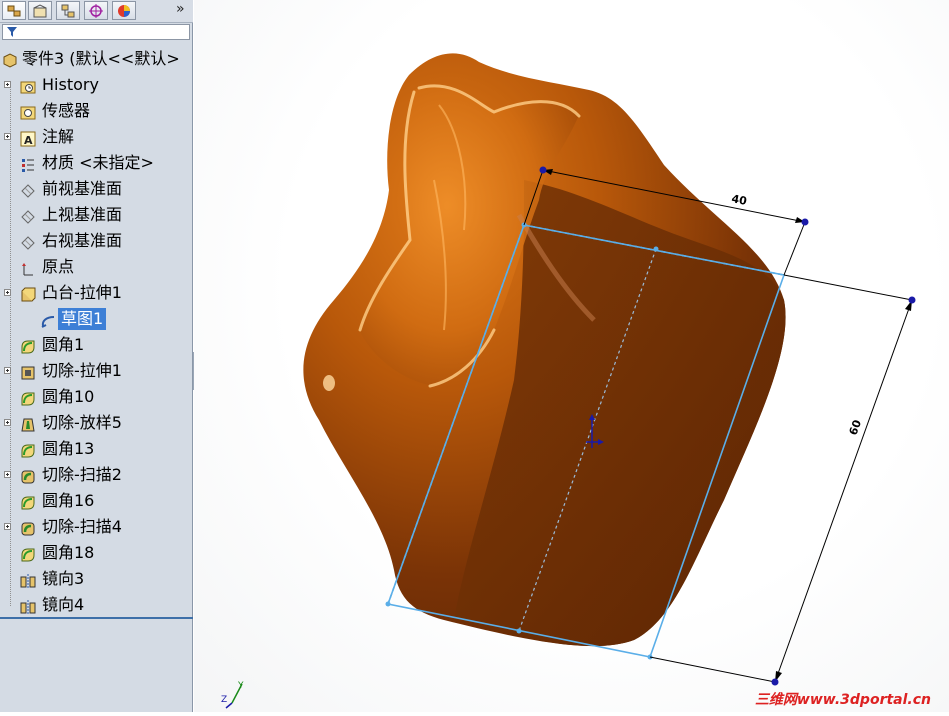 The width and height of the screenshot is (949, 716). What do you see at coordinates (96, 553) in the screenshot?
I see `tree-item: 圆角18` at bounding box center [96, 553].